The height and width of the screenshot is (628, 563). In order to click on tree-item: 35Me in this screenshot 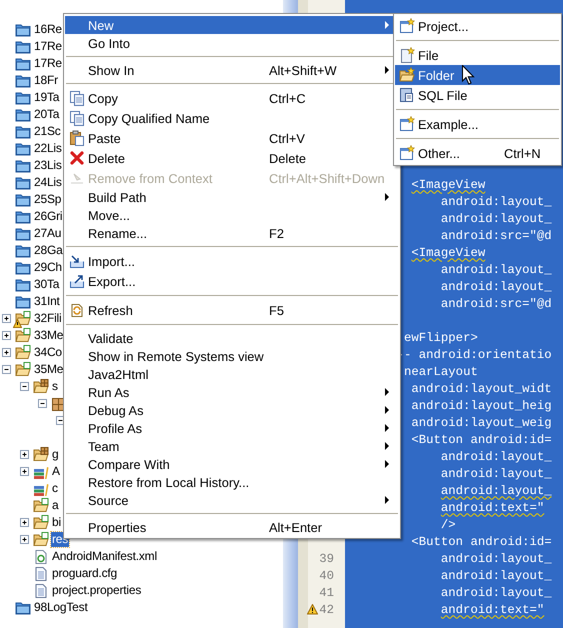, I will do `click(48, 369)`.